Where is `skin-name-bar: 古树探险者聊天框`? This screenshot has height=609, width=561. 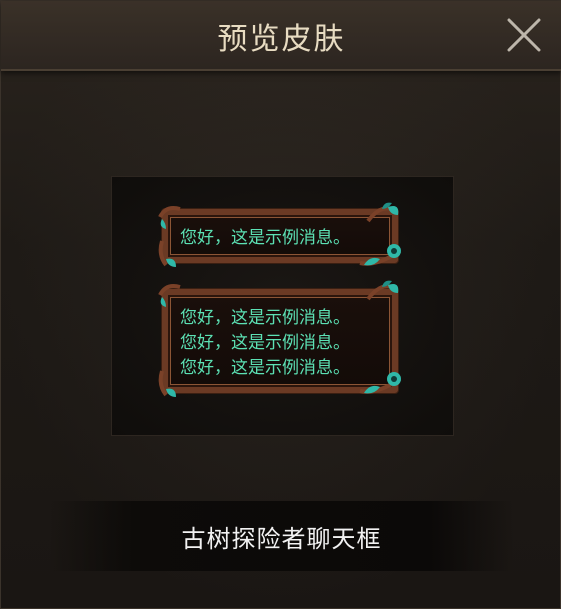 skin-name-bar: 古树探险者聊天框 is located at coordinates (281, 536).